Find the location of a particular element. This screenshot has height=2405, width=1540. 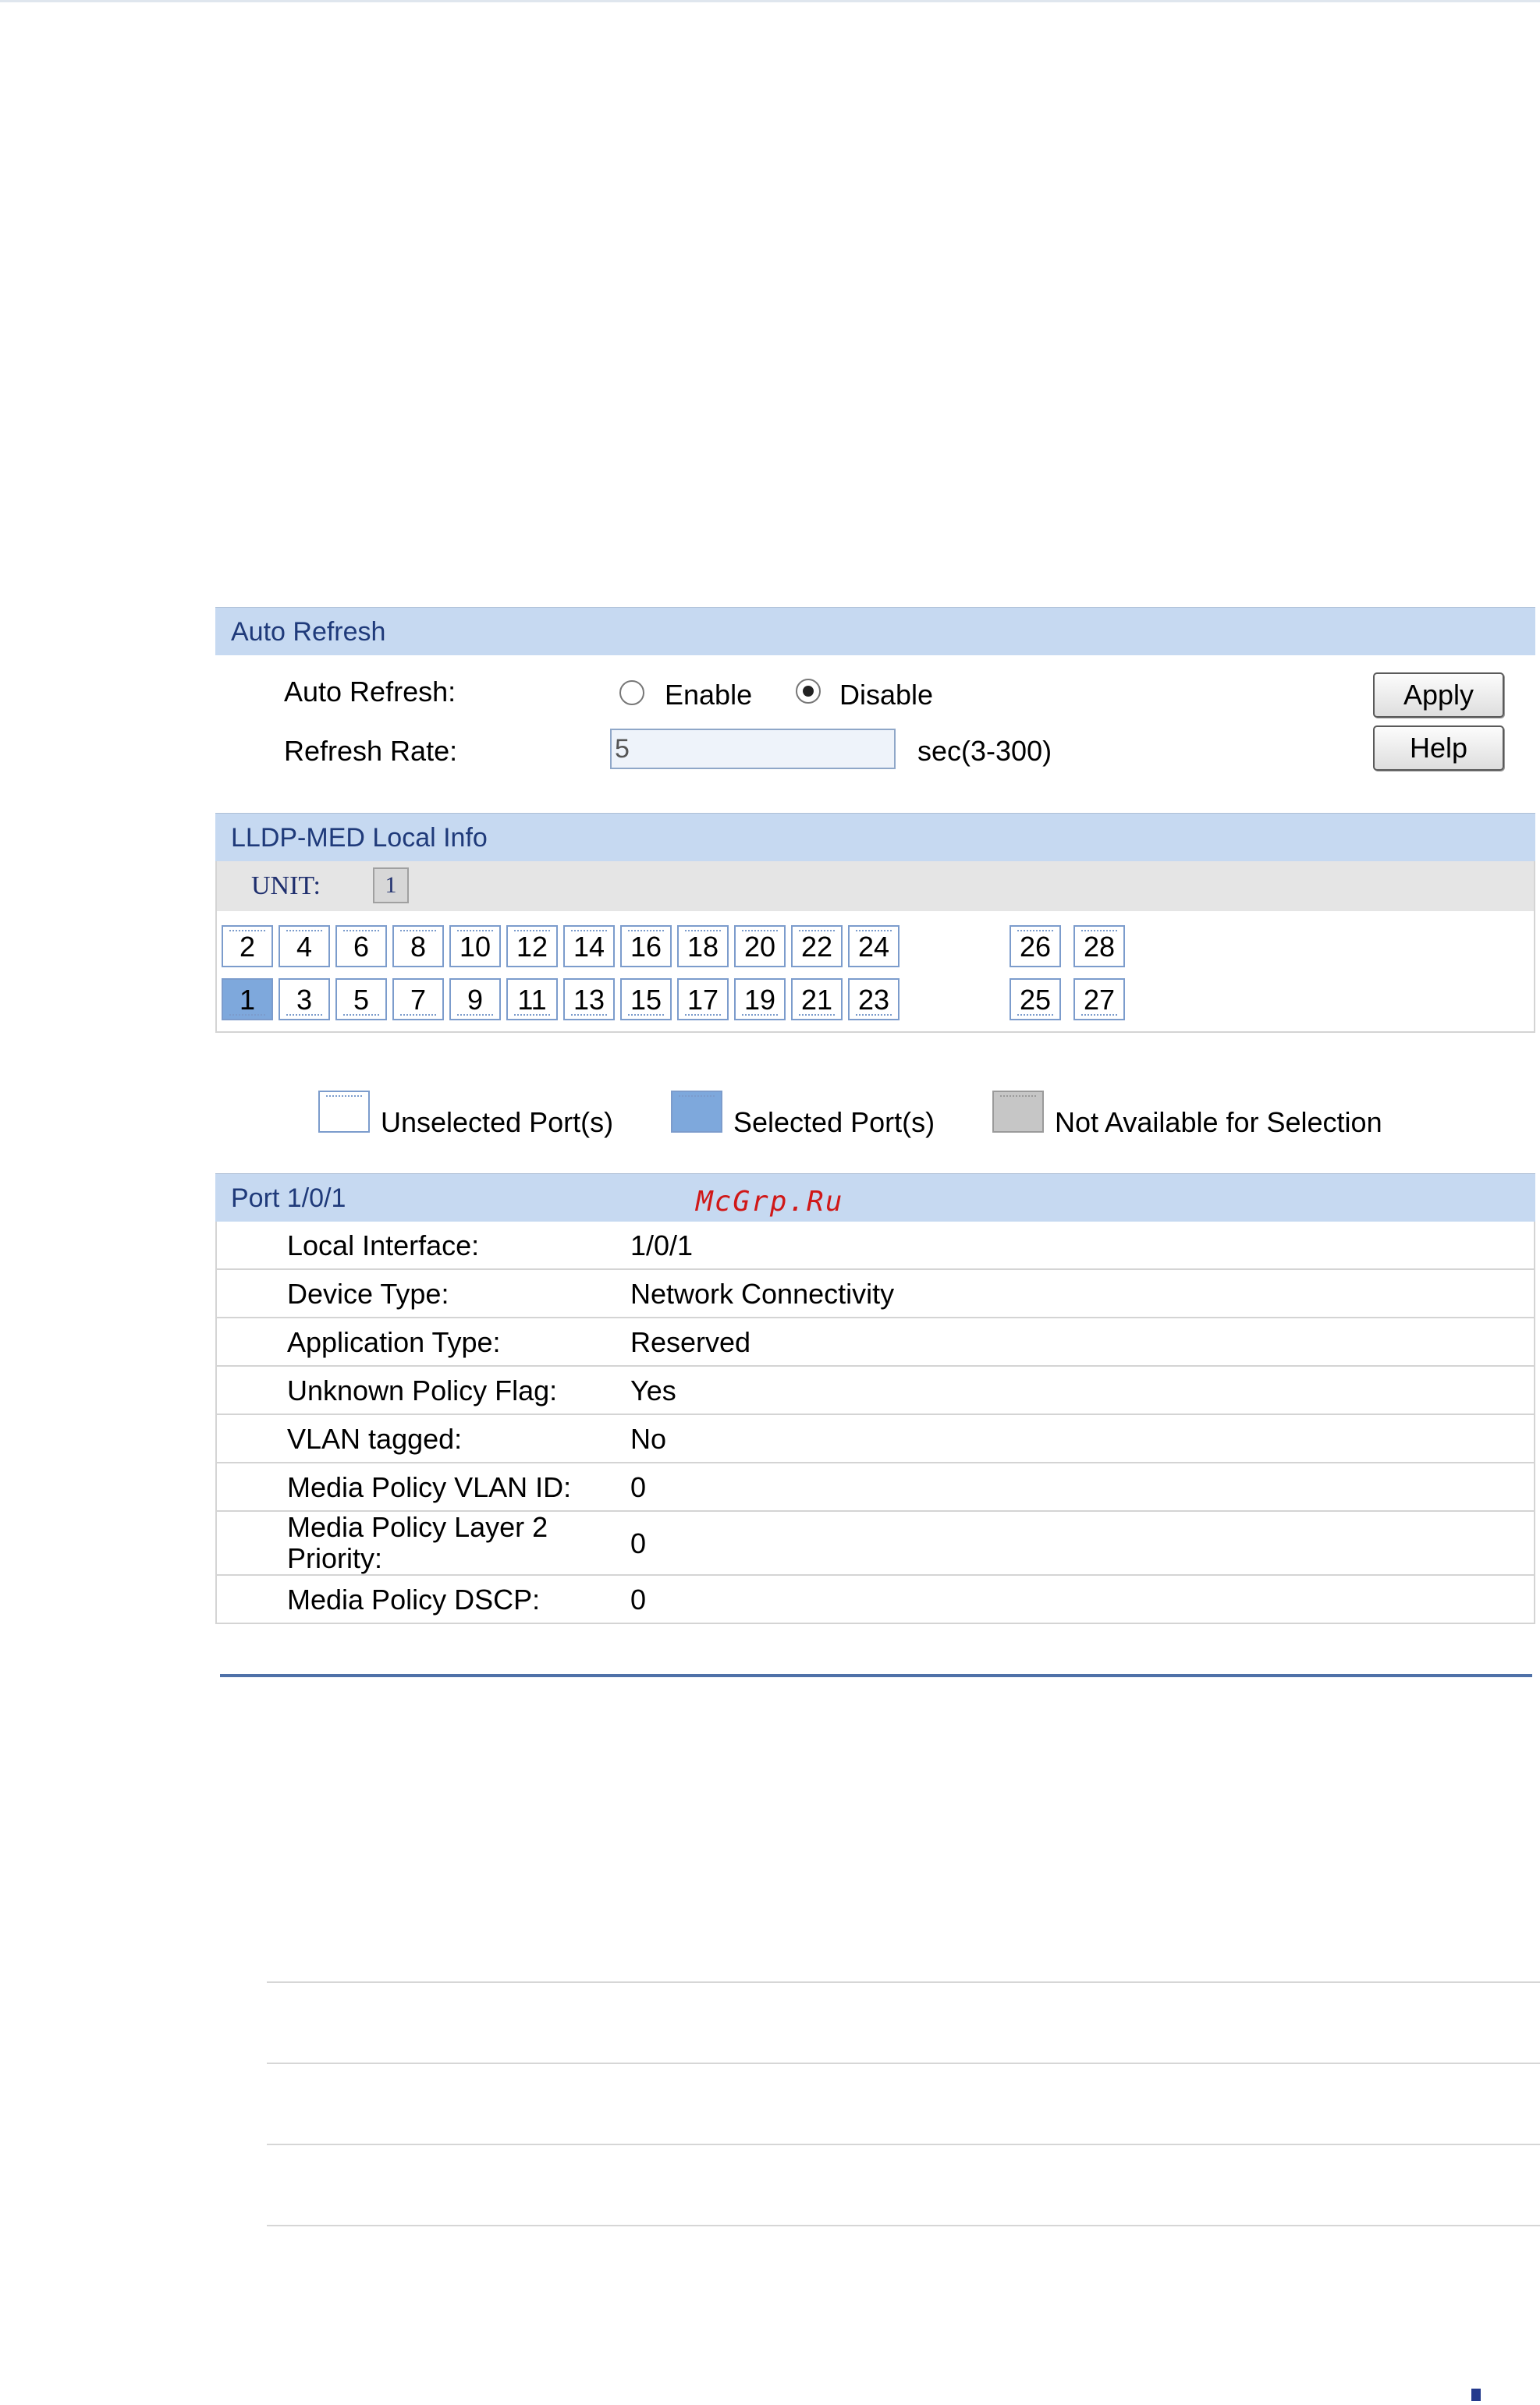

page-marker is located at coordinates (1476, 2395).